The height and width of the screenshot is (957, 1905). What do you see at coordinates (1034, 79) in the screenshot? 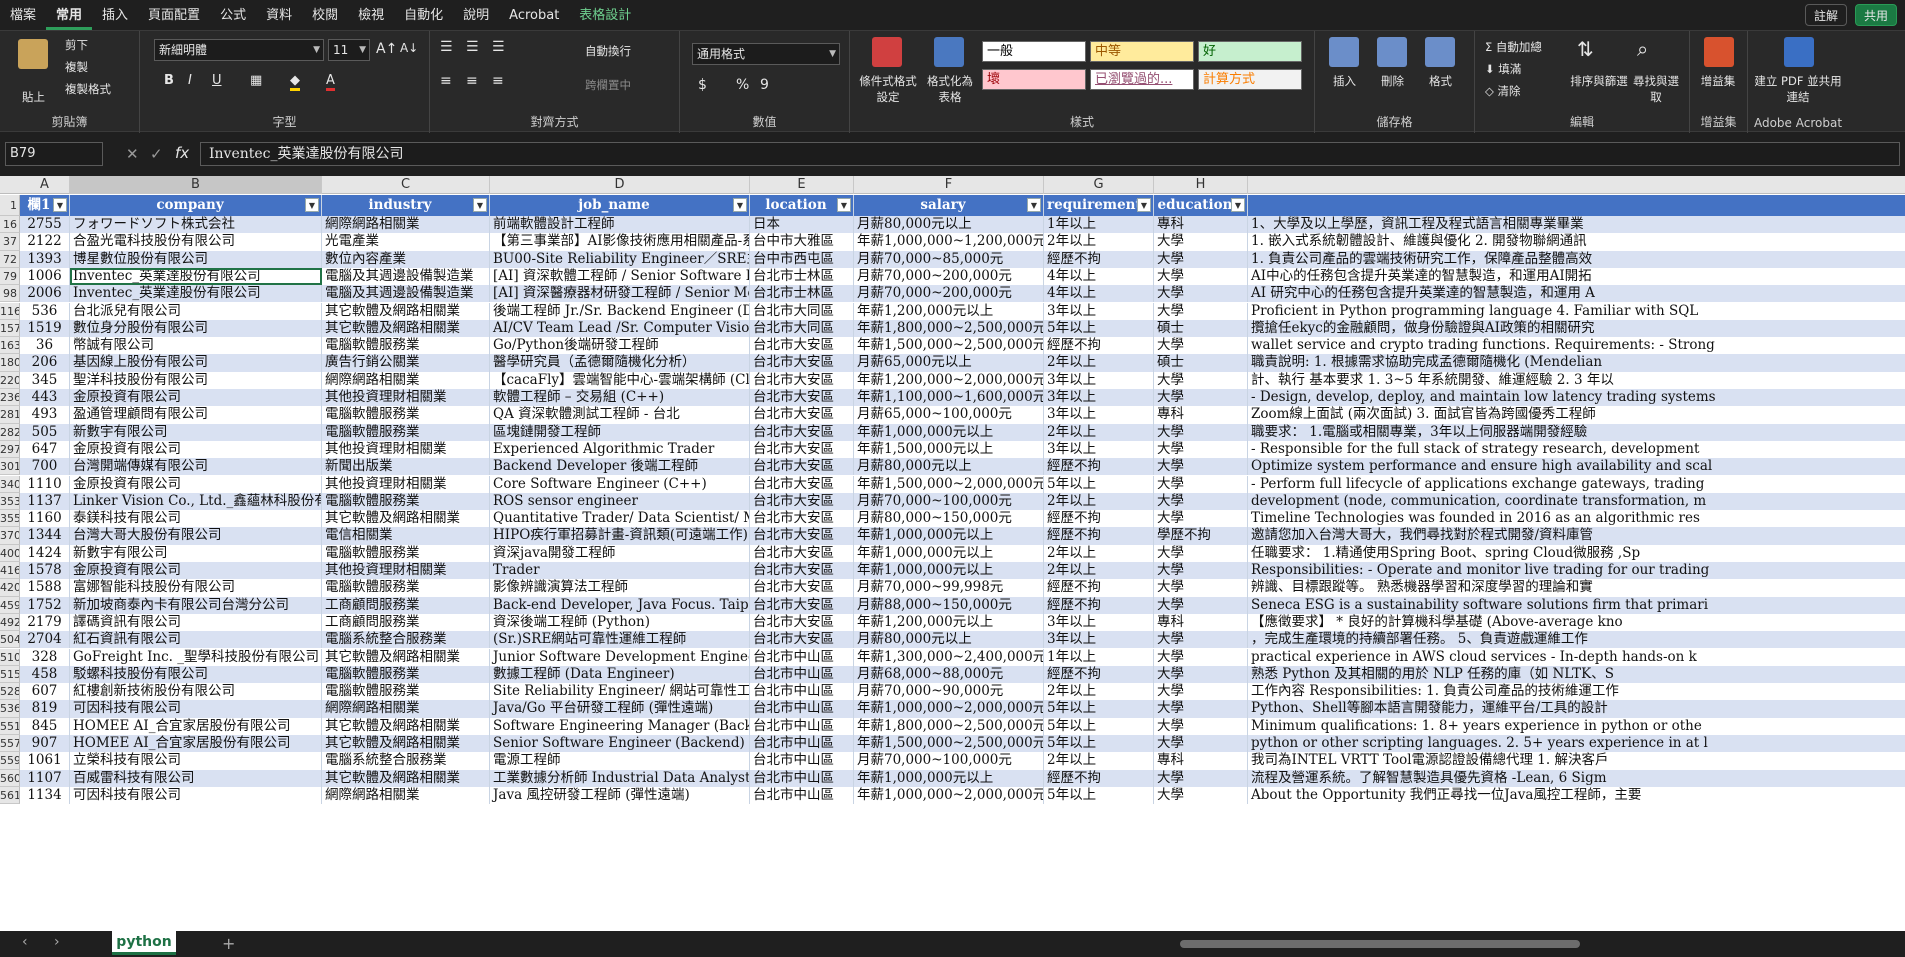
I see `style-bad: 壞` at bounding box center [1034, 79].